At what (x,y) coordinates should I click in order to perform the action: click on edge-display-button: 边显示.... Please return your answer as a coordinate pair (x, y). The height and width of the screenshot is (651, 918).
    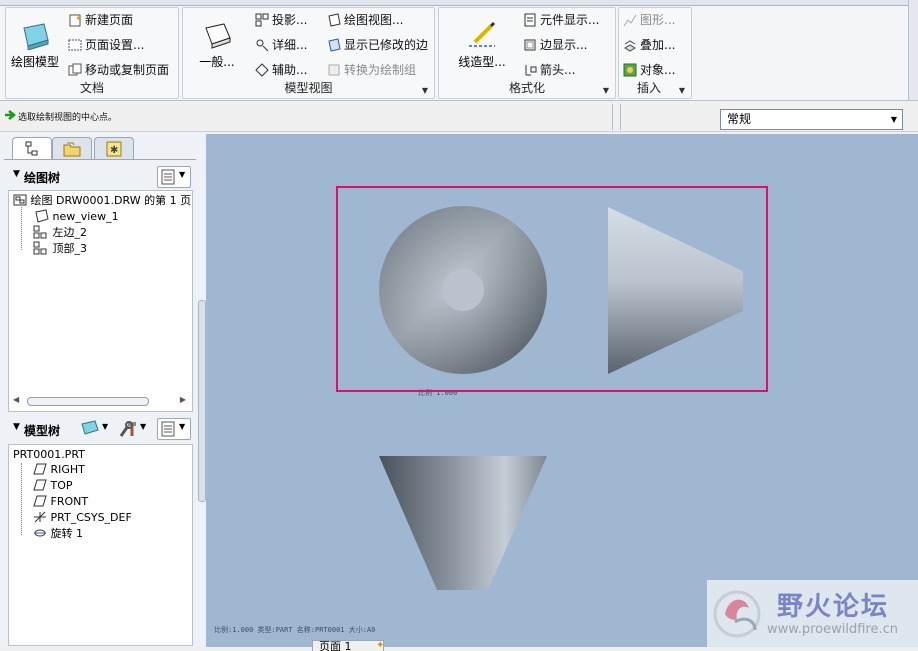
    Looking at the image, I should click on (555, 45).